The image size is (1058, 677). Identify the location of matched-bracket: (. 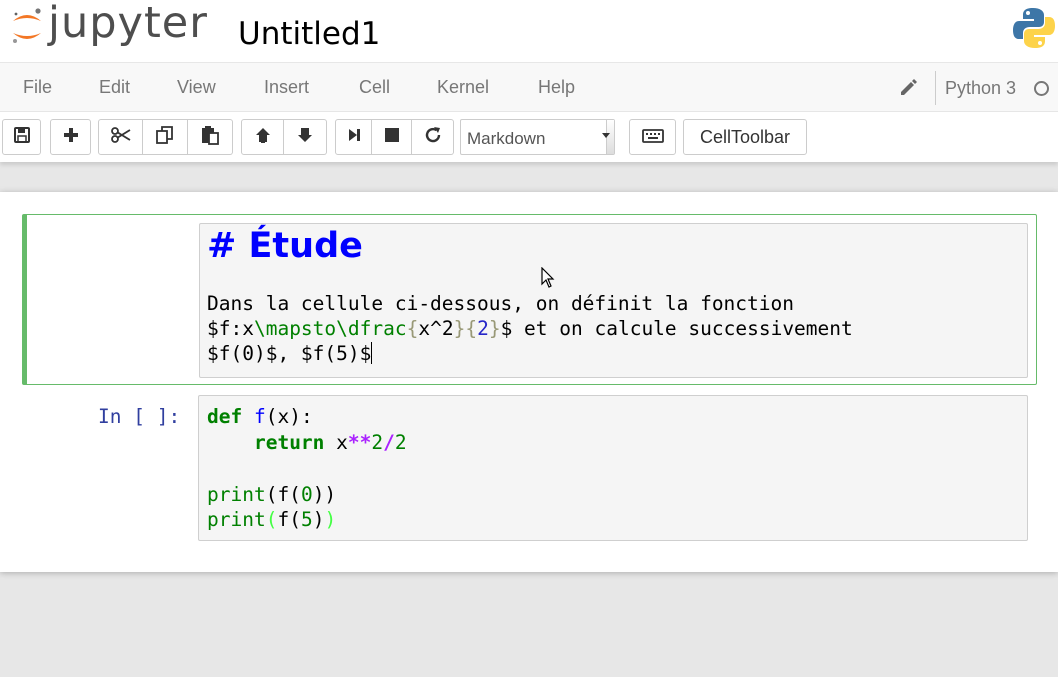
(271, 519).